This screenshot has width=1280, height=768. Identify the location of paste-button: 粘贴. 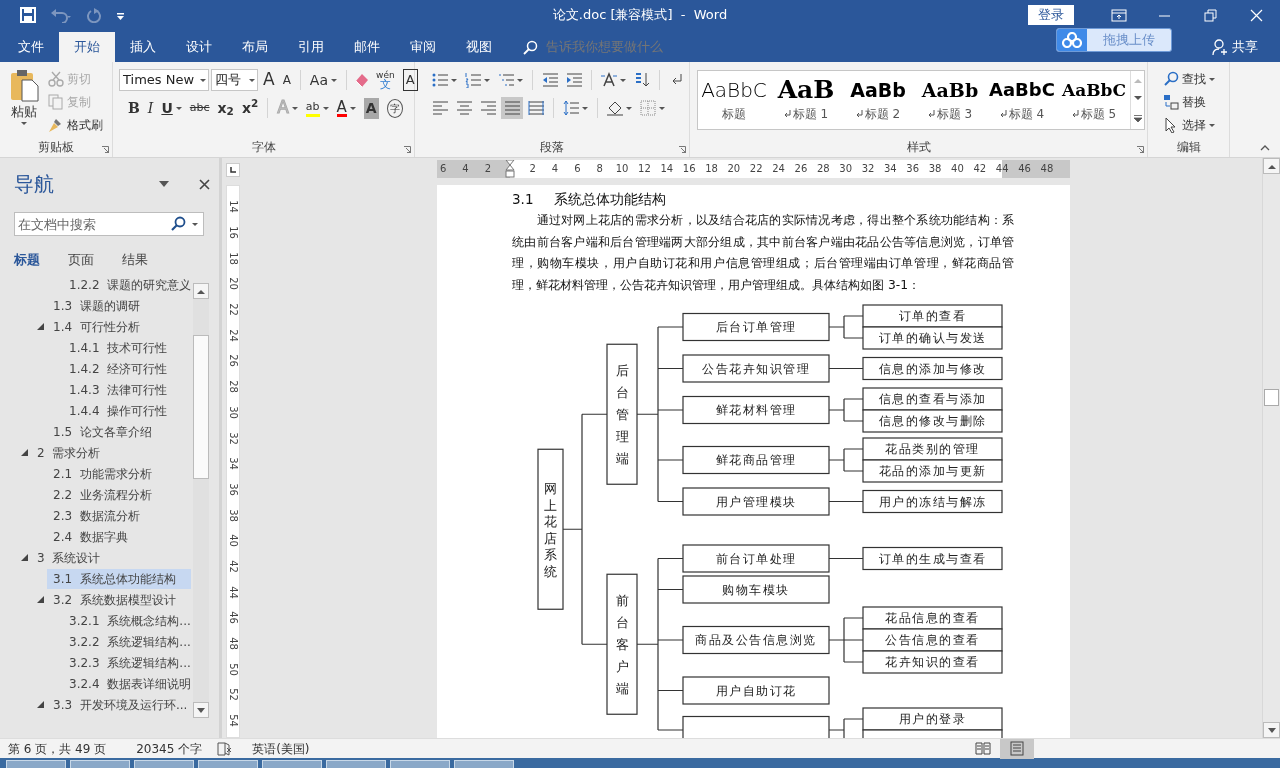
(23, 112).